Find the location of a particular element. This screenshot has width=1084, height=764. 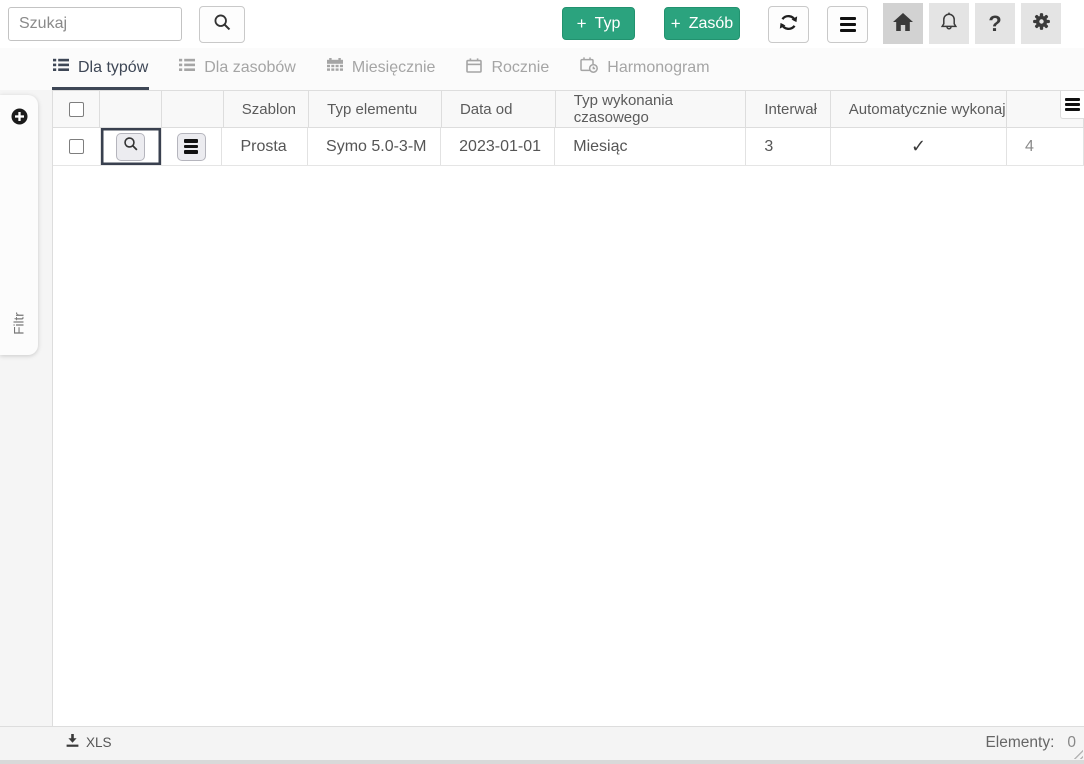

search-input is located at coordinates (95, 24).